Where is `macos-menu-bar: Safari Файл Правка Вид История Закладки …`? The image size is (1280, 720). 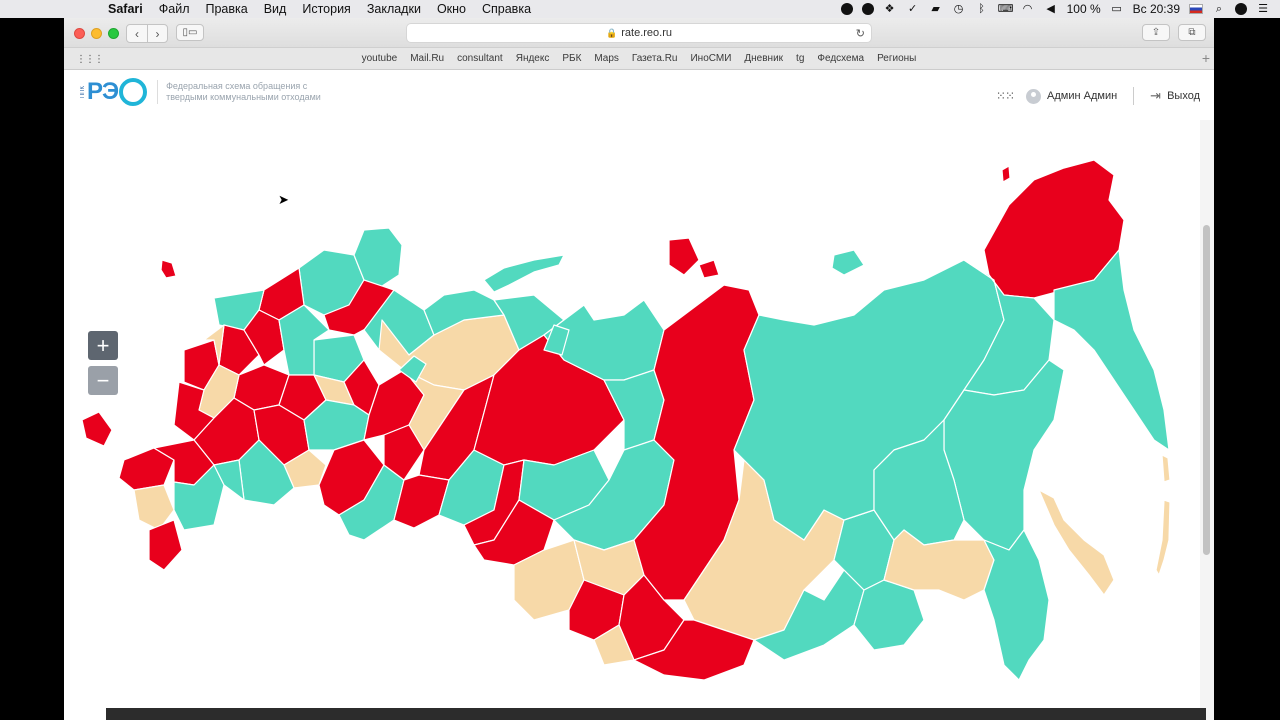 macos-menu-bar: Safari Файл Правка Вид История Закладки … is located at coordinates (640, 9).